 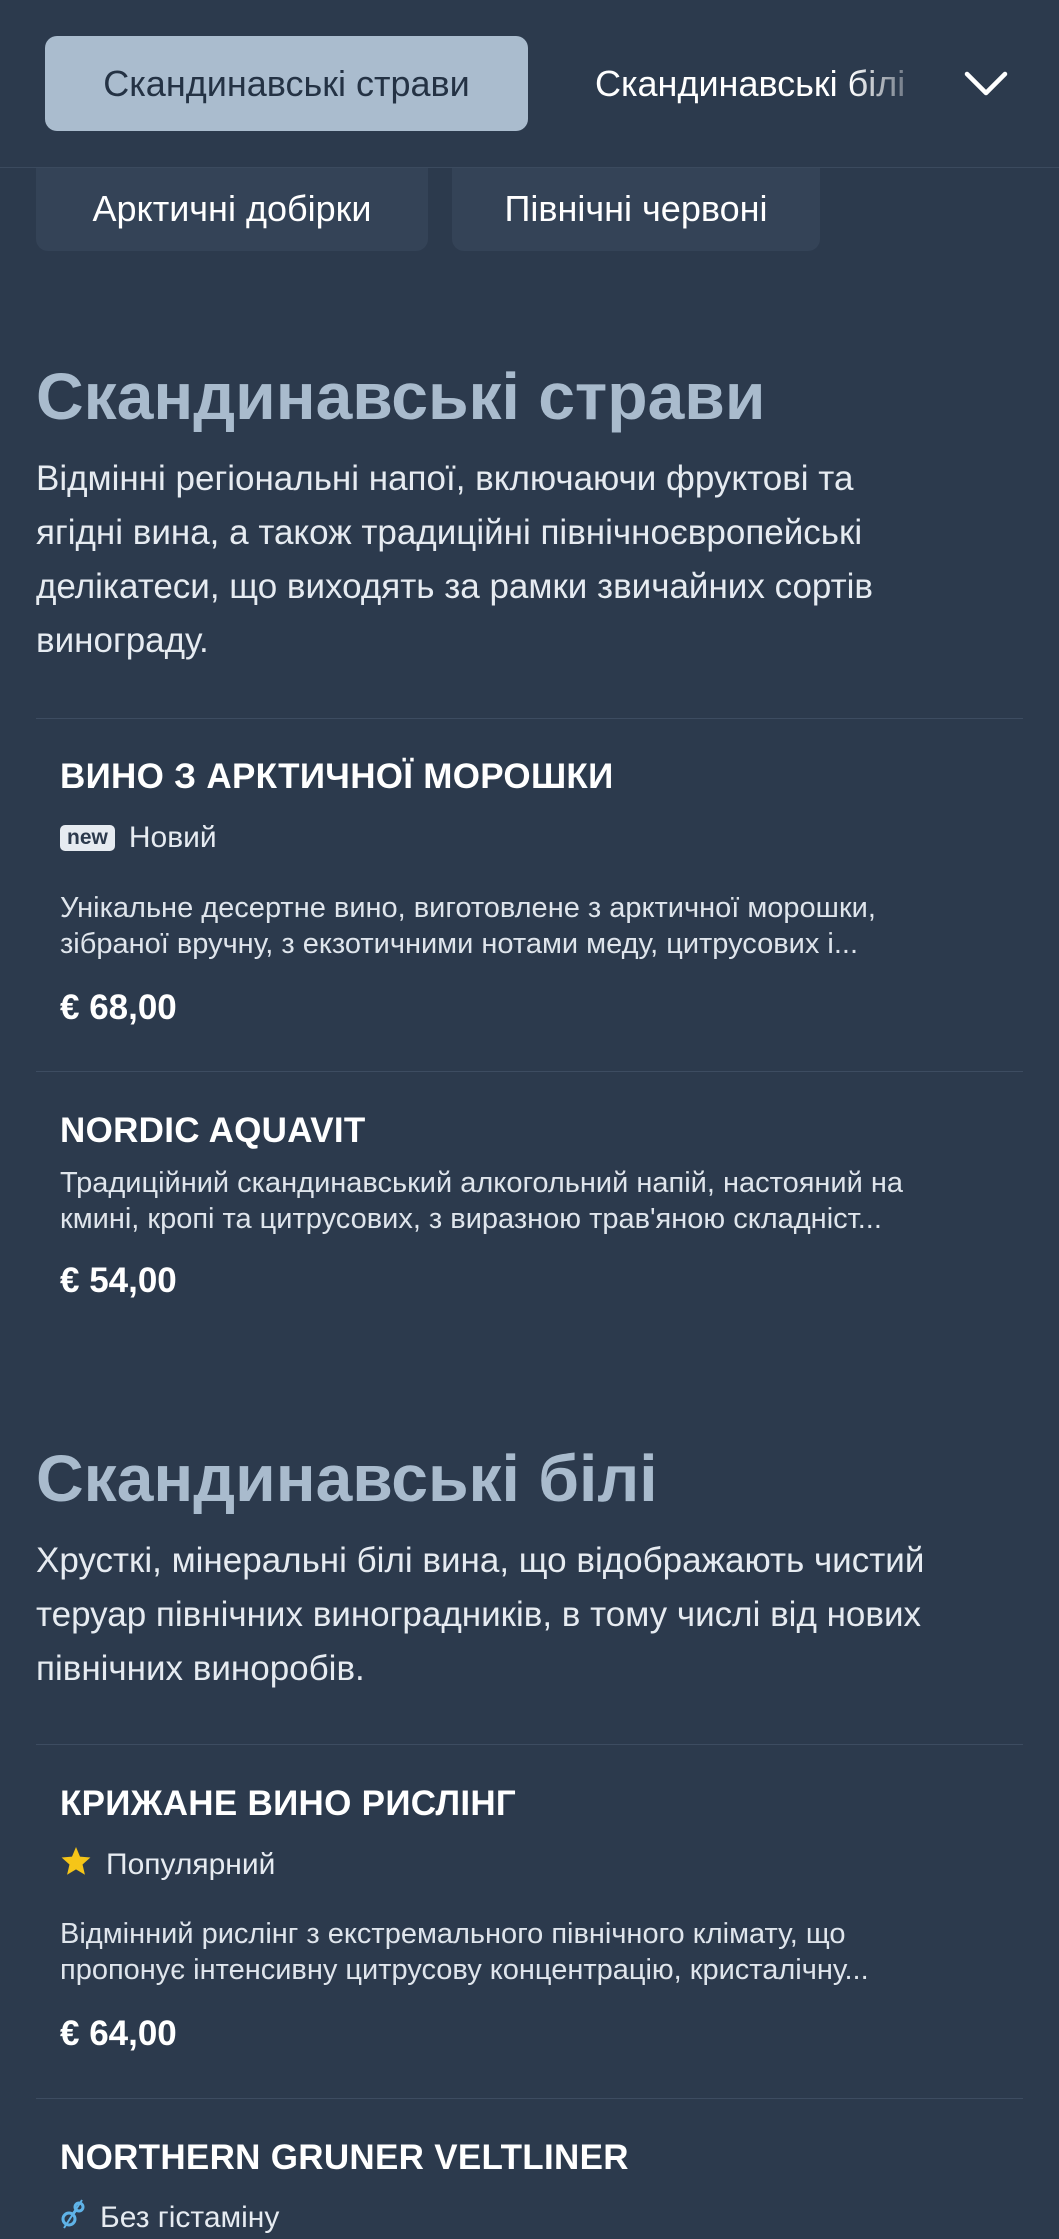 I want to click on badge-popular: Популярний, so click(x=167, y=1865).